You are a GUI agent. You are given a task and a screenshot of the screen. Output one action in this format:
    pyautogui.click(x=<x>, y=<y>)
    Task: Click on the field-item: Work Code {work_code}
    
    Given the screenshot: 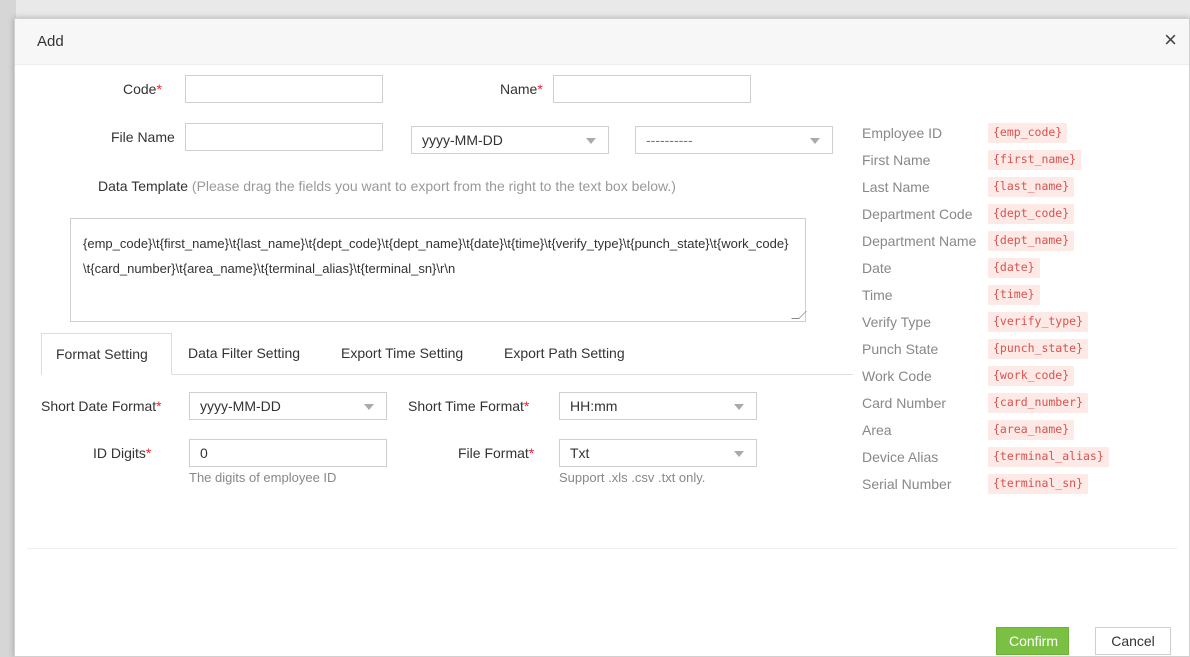 What is the action you would take?
    pyautogui.click(x=1012, y=377)
    